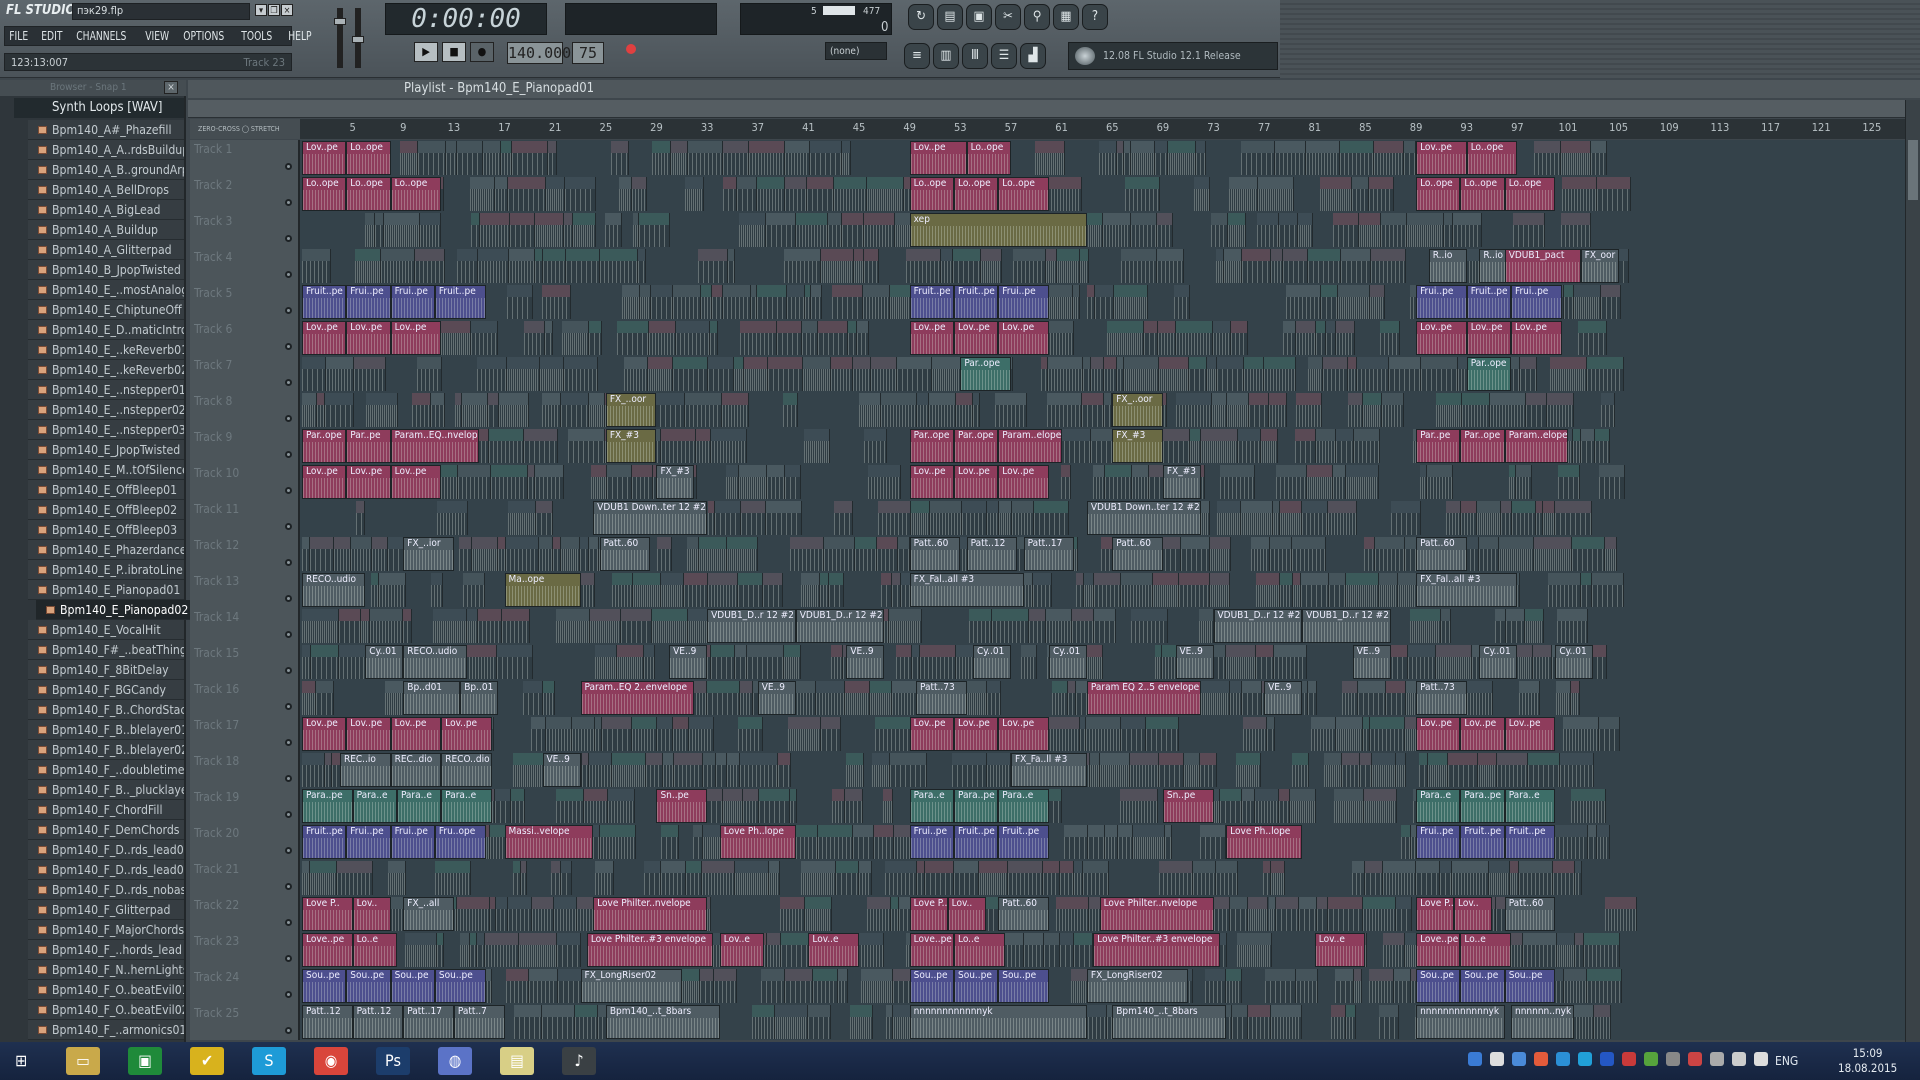  What do you see at coordinates (106, 750) in the screenshot?
I see `browser-item: Bpm140_F_B..blelayer02` at bounding box center [106, 750].